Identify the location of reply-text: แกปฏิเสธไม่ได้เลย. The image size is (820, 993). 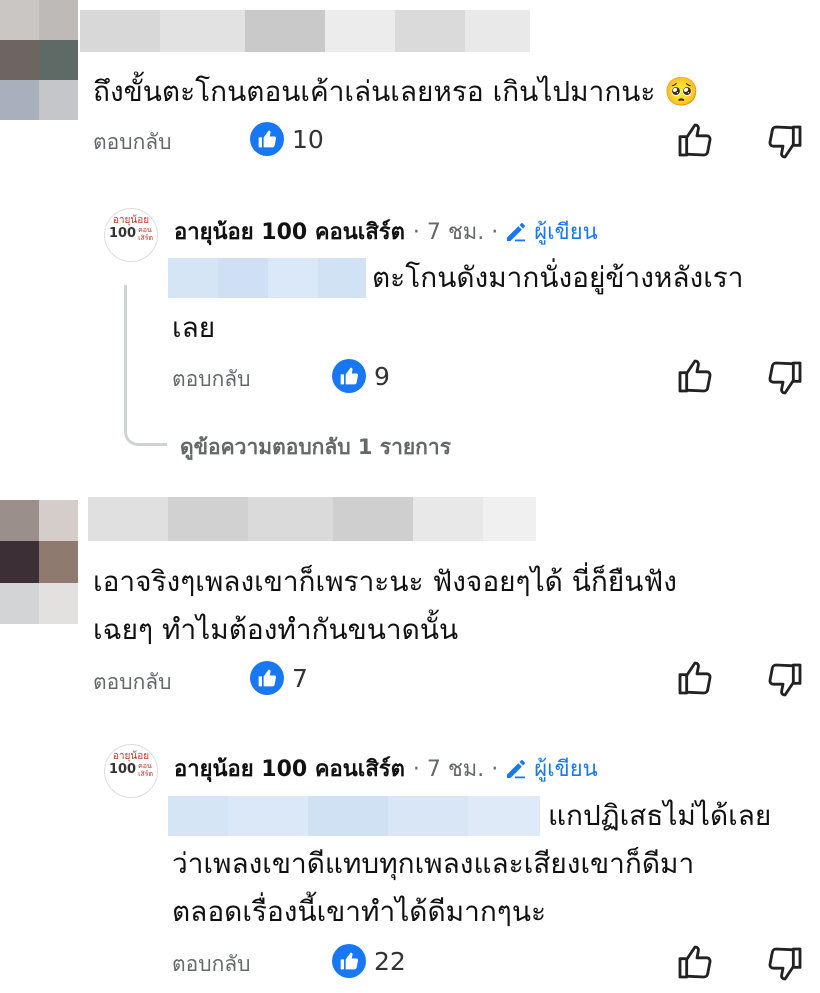
(660, 815).